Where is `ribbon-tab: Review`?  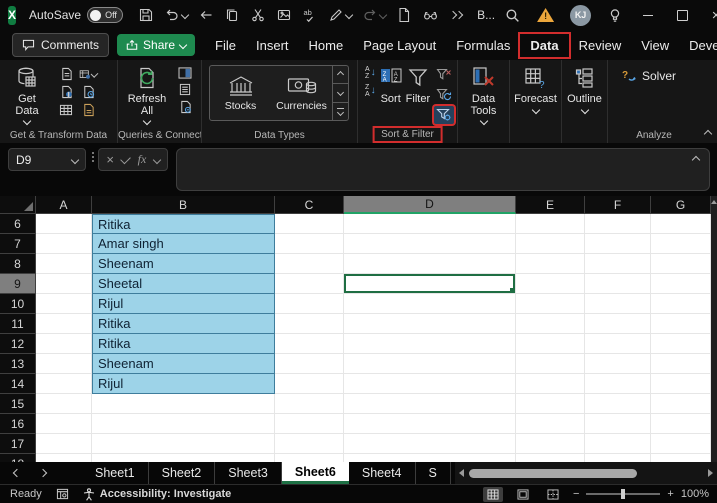
ribbon-tab: Review is located at coordinates (600, 45).